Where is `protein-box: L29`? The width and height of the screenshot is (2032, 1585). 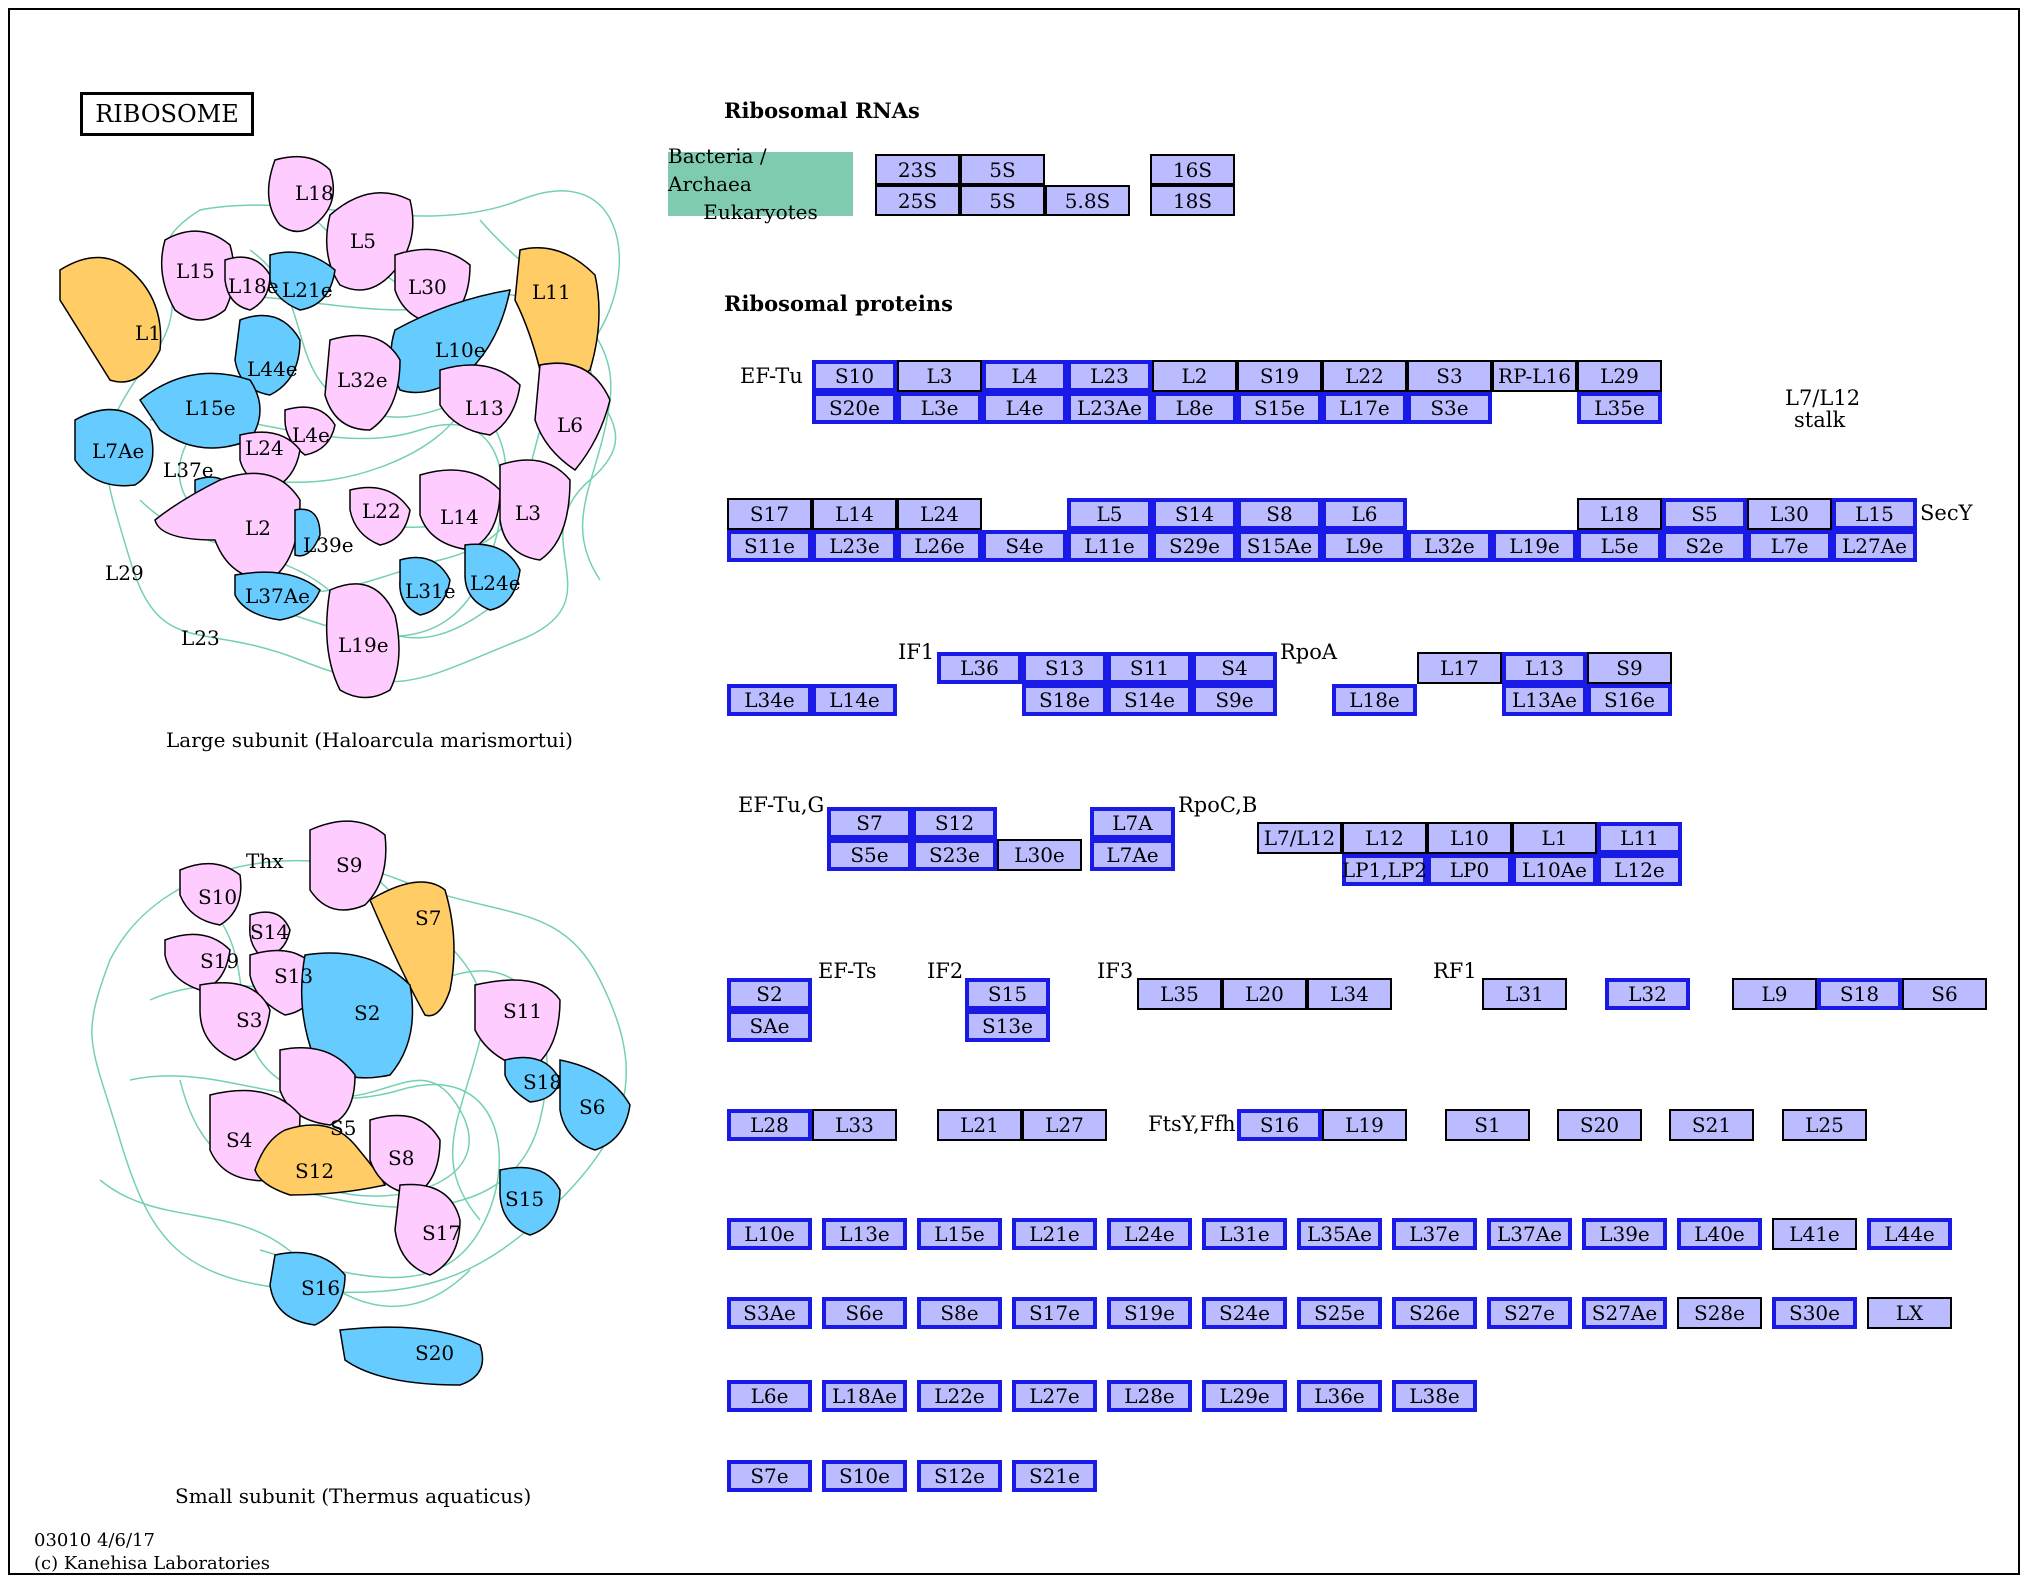 protein-box: L29 is located at coordinates (1619, 376).